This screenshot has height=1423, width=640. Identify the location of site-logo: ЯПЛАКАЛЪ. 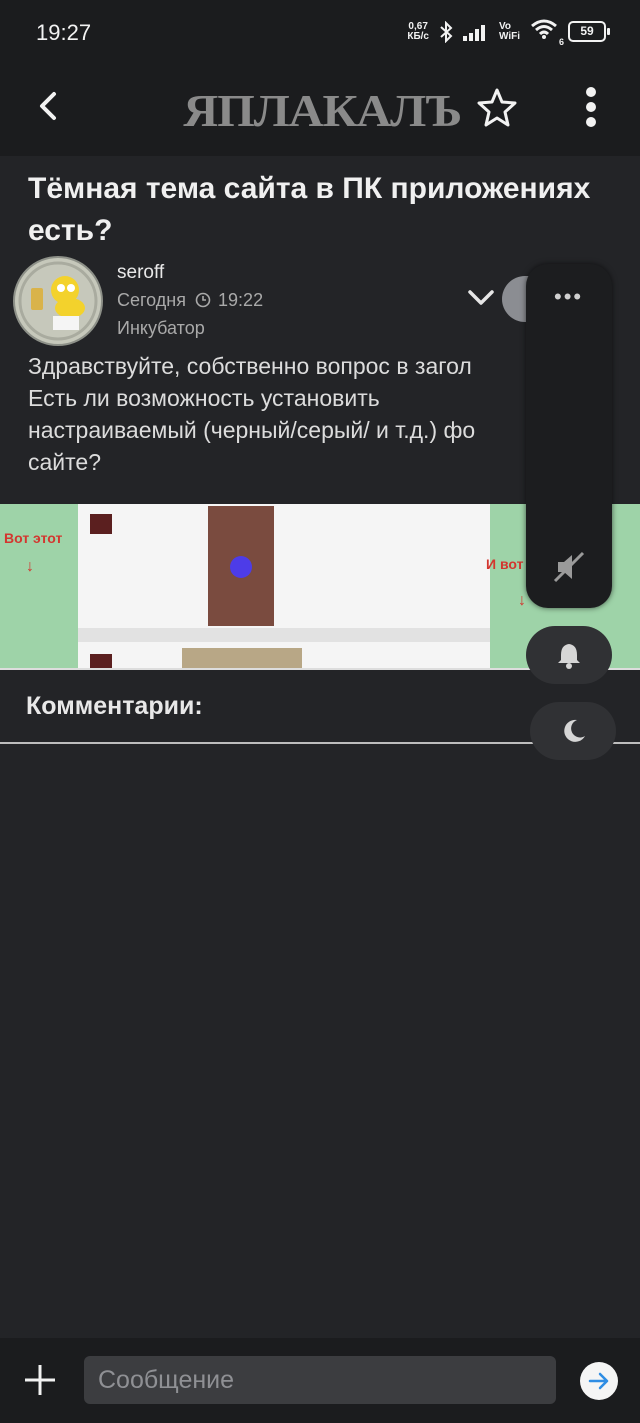
(322, 110).